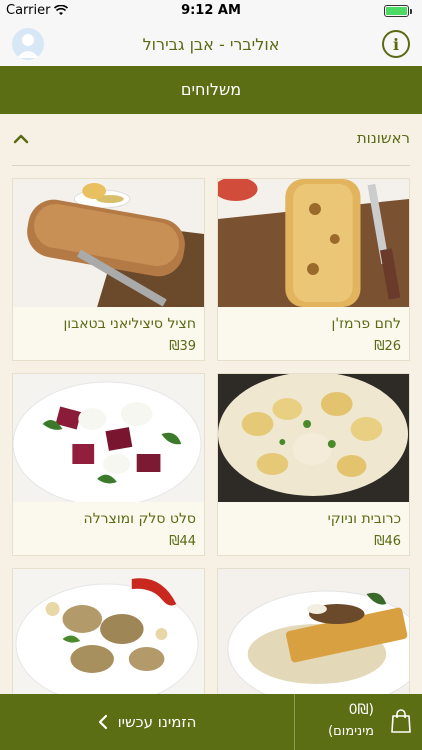  What do you see at coordinates (21, 139) in the screenshot?
I see `chevron-up-icon` at bounding box center [21, 139].